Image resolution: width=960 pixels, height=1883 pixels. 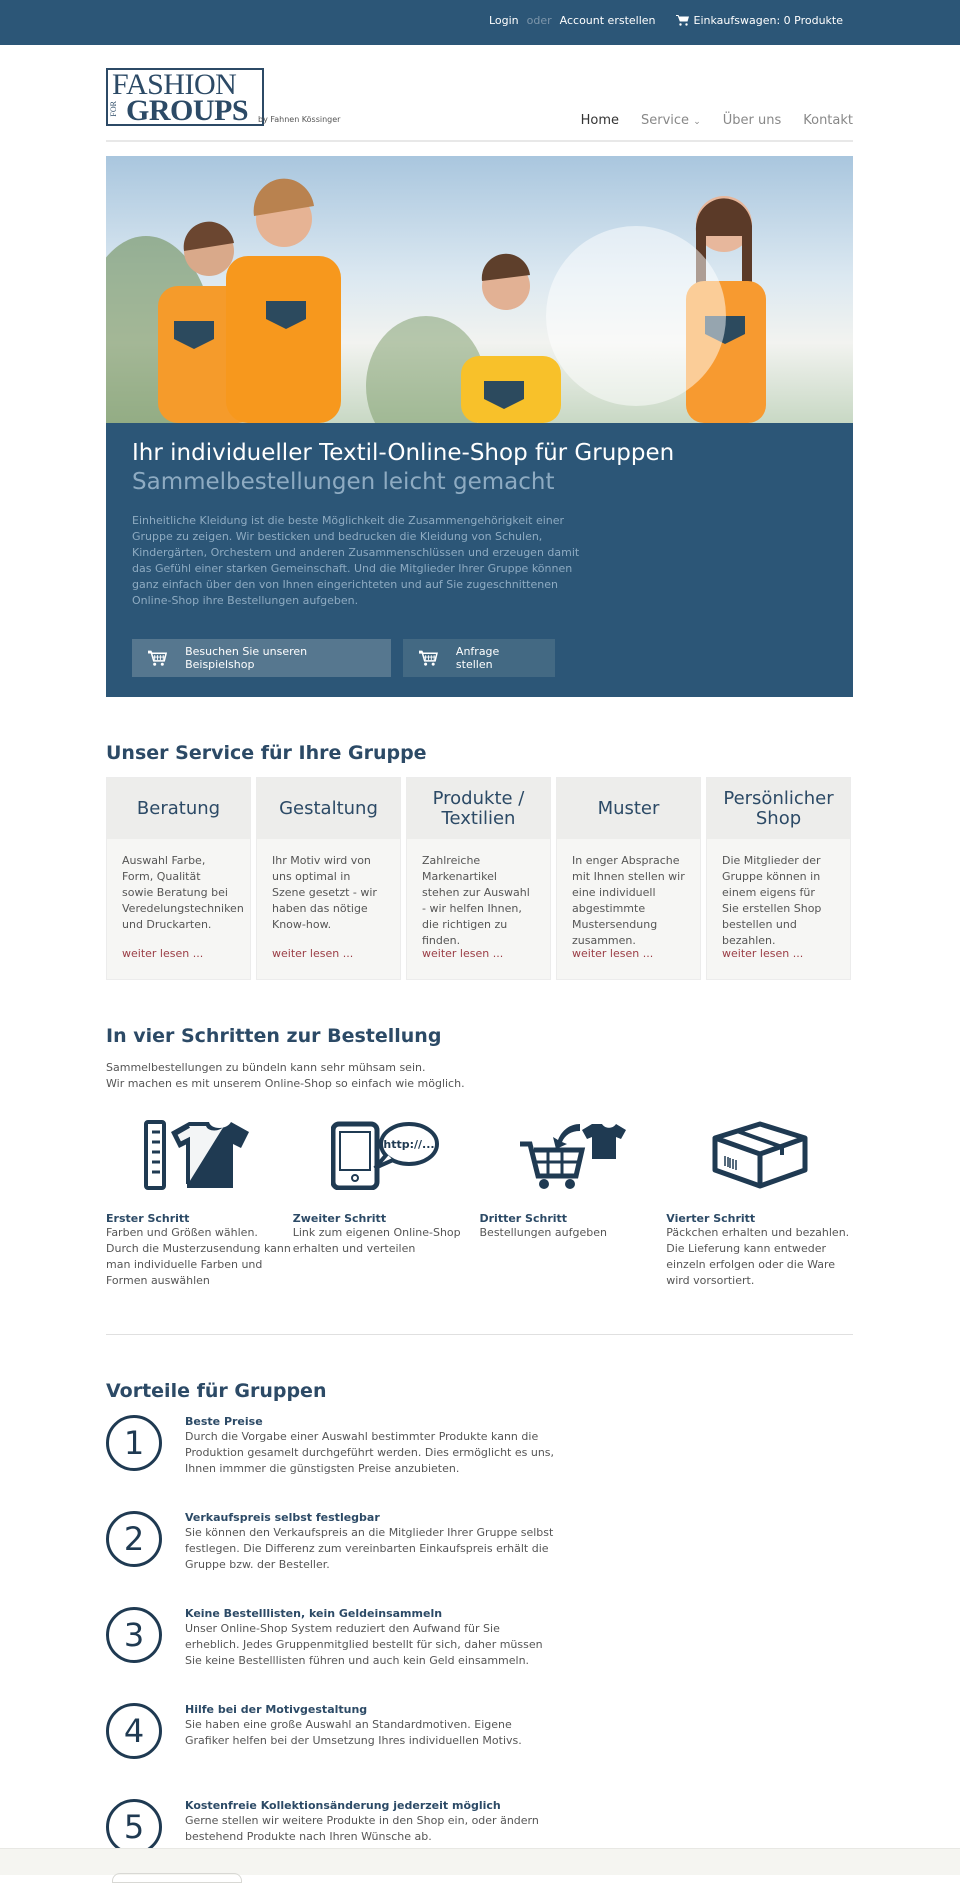 What do you see at coordinates (768, 20) in the screenshot?
I see `cart-summary: Einkaufswagen: 0 Produkte` at bounding box center [768, 20].